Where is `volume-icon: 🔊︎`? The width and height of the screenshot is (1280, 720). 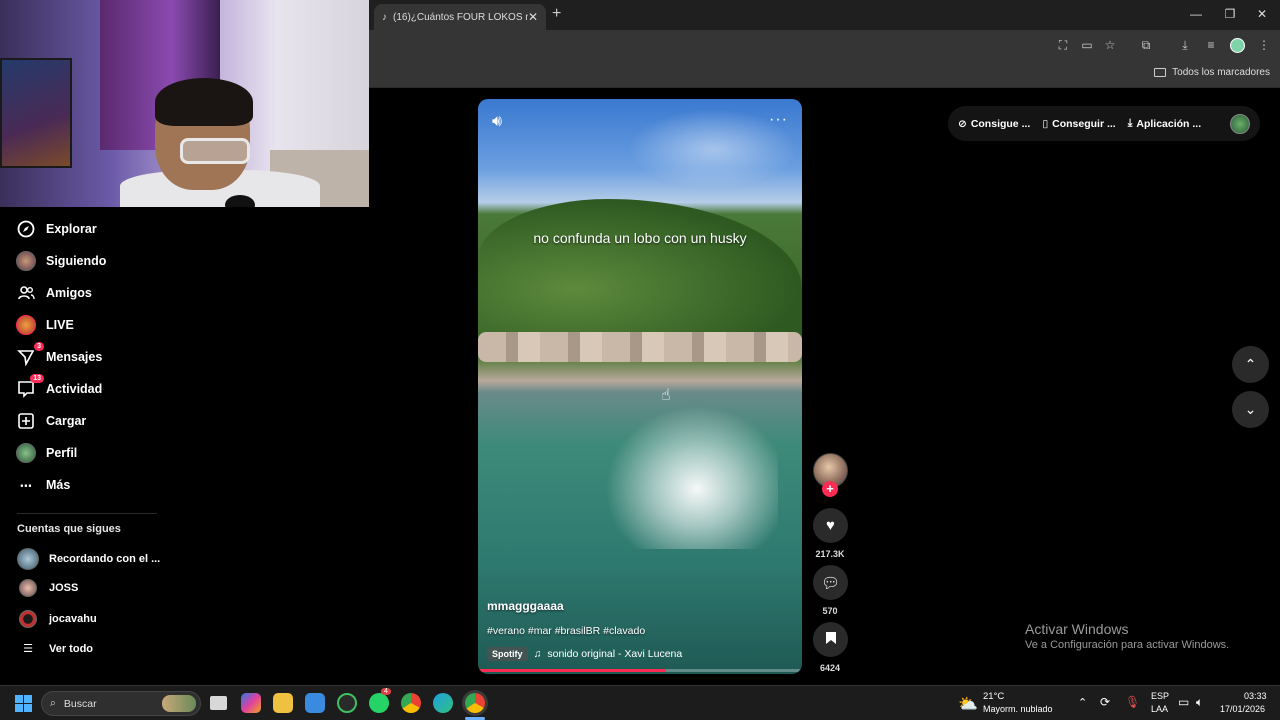
volume-icon: 🔊︎ is located at coordinates (497, 122).